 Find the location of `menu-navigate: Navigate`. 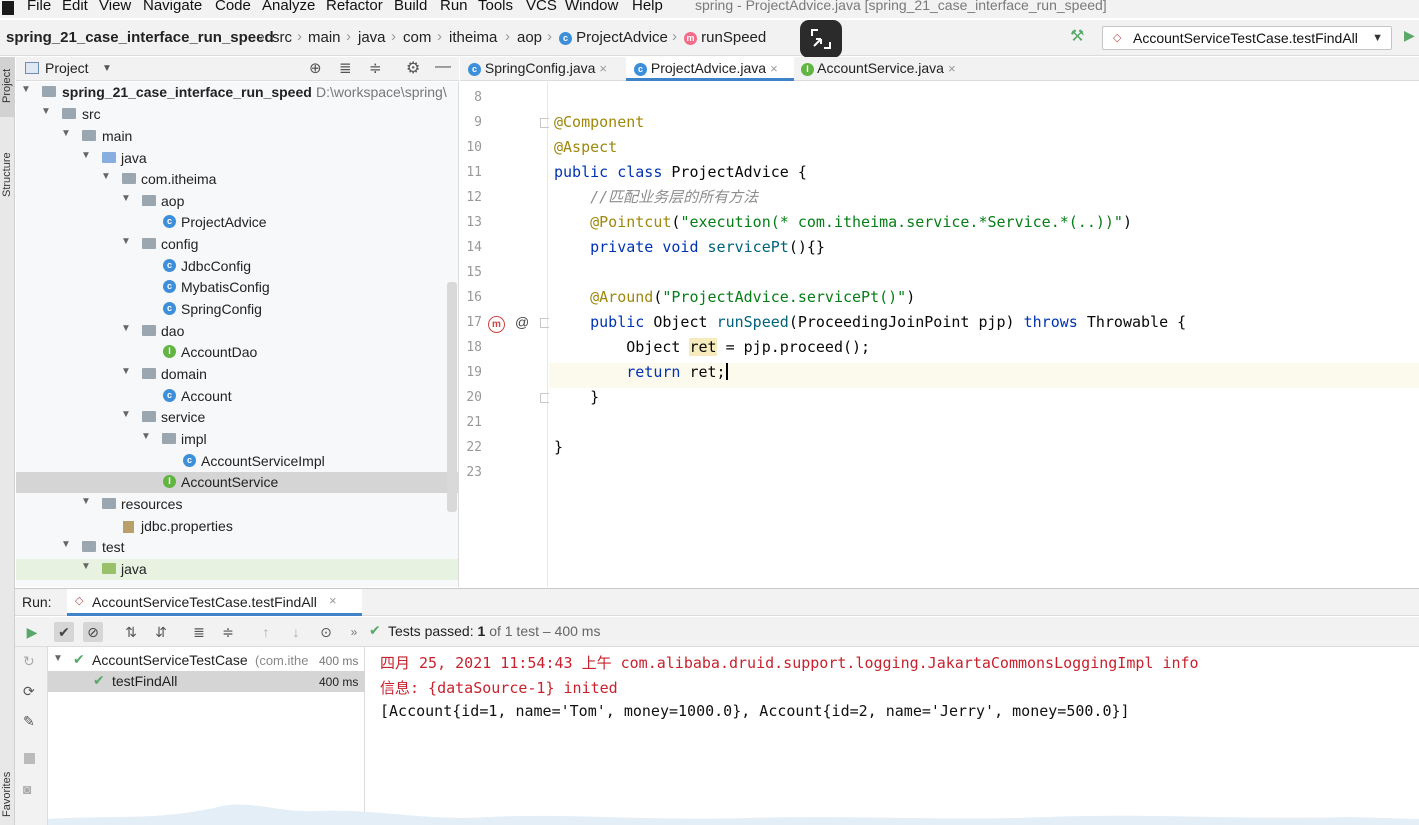

menu-navigate: Navigate is located at coordinates (172, 7).